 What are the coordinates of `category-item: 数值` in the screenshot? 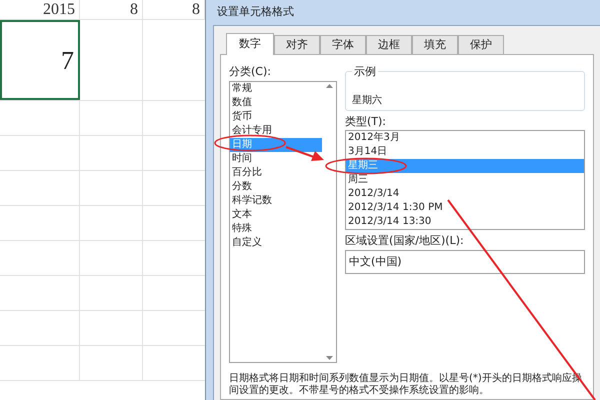 It's located at (242, 103).